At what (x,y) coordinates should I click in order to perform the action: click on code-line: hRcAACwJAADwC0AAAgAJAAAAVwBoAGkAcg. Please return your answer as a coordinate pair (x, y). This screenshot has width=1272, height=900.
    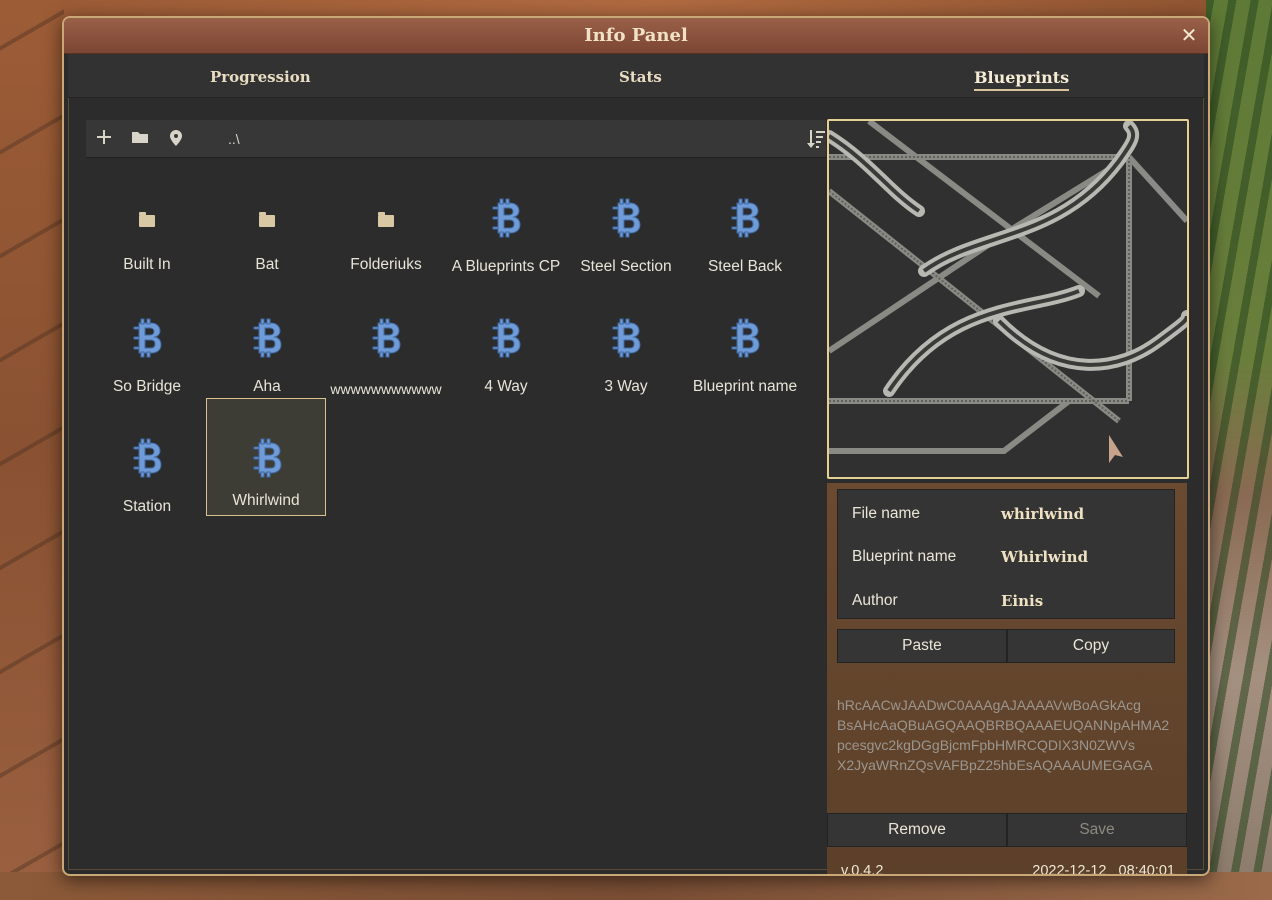
    Looking at the image, I should click on (989, 705).